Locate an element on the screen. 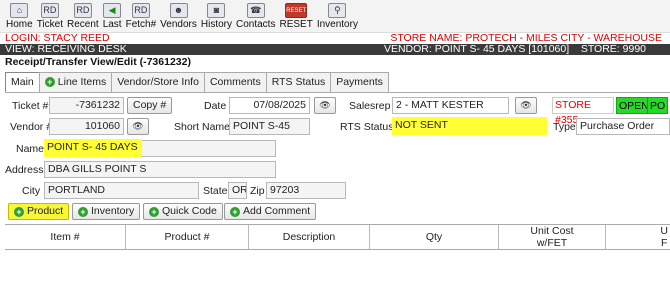 Image resolution: width=670 pixels, height=307 pixels. toolbar-button-ticket: RD Ticket is located at coordinates (50, 16).